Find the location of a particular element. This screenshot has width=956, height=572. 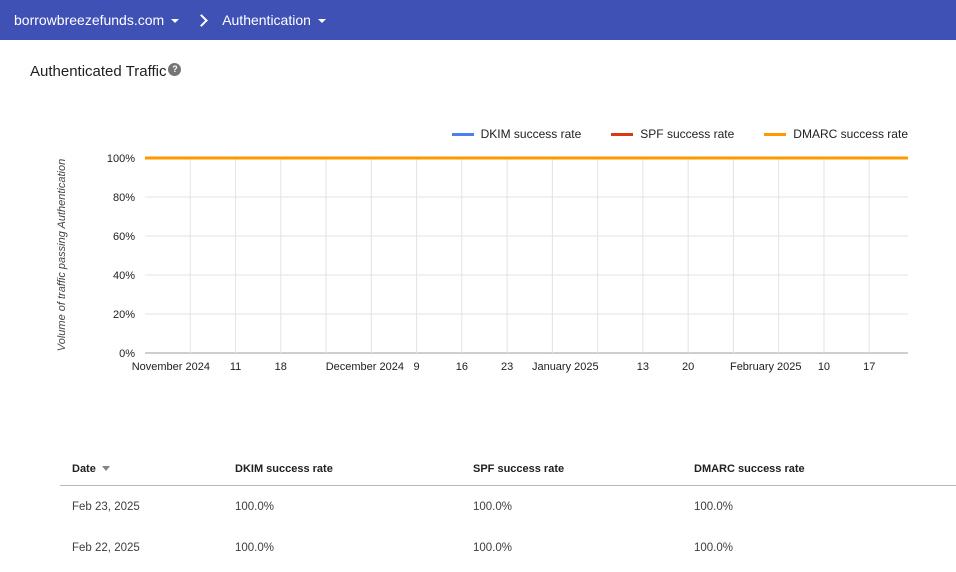

svg-text: 23 is located at coordinates (507, 367).